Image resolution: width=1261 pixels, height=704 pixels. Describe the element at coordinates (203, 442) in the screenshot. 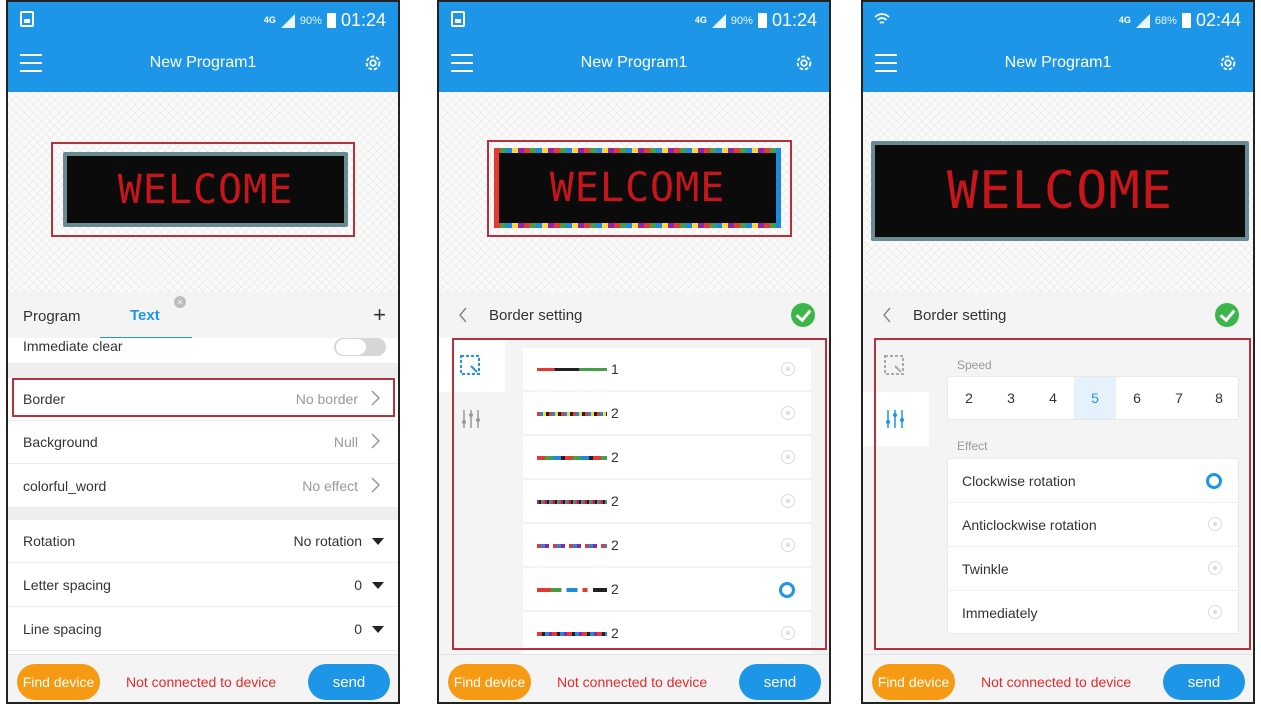

I see `background-row: Background Null` at that location.